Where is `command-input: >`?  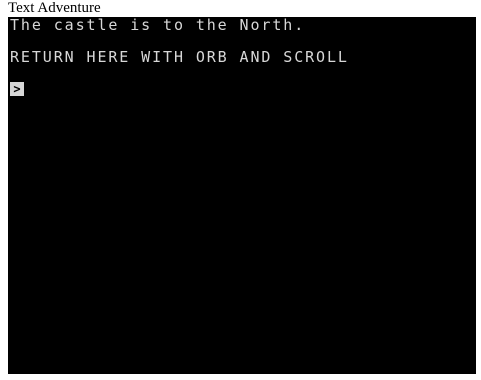 command-input: > is located at coordinates (17, 89).